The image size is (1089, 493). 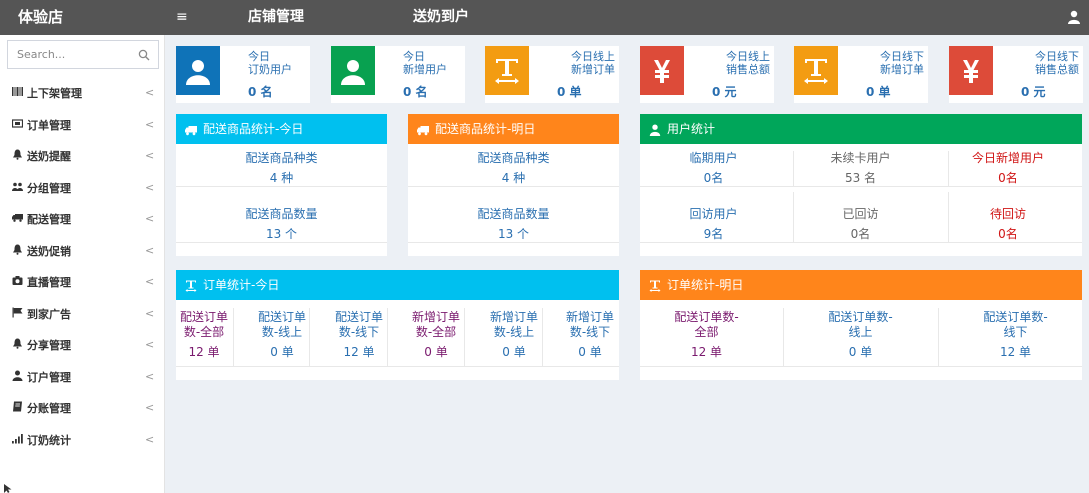 What do you see at coordinates (441, 17) in the screenshot?
I see `nav-milk-delivery: 送奶到户` at bounding box center [441, 17].